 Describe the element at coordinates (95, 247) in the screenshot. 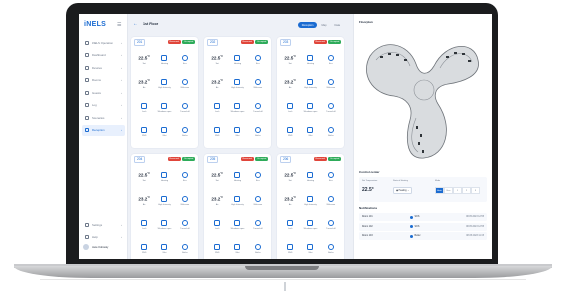

I see `user-profile: Jane Kobosky` at that location.